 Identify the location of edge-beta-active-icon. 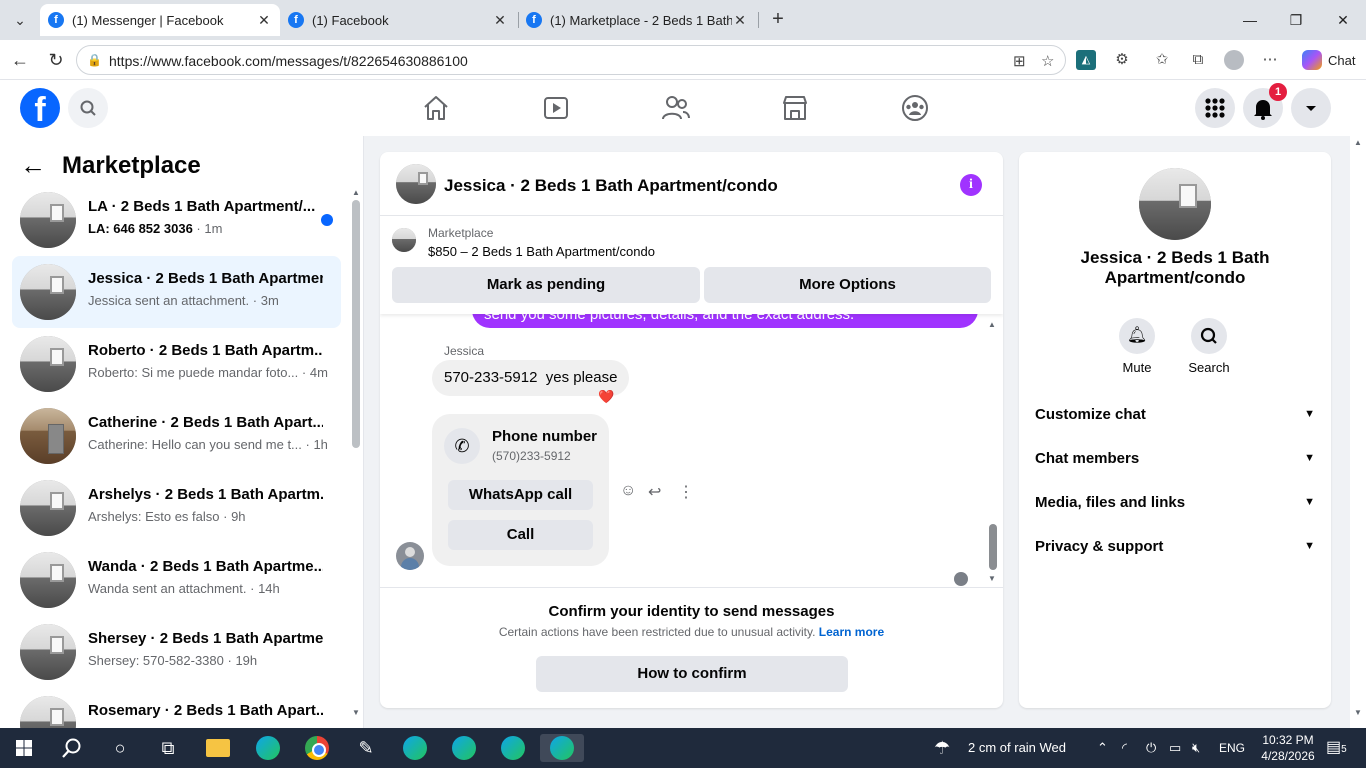
(562, 748).